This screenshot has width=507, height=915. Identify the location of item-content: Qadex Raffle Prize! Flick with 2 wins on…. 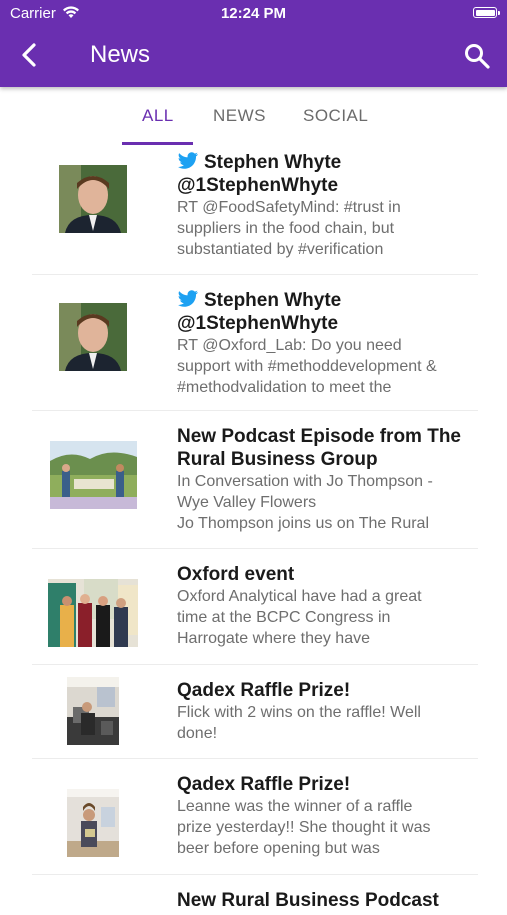
(337, 711).